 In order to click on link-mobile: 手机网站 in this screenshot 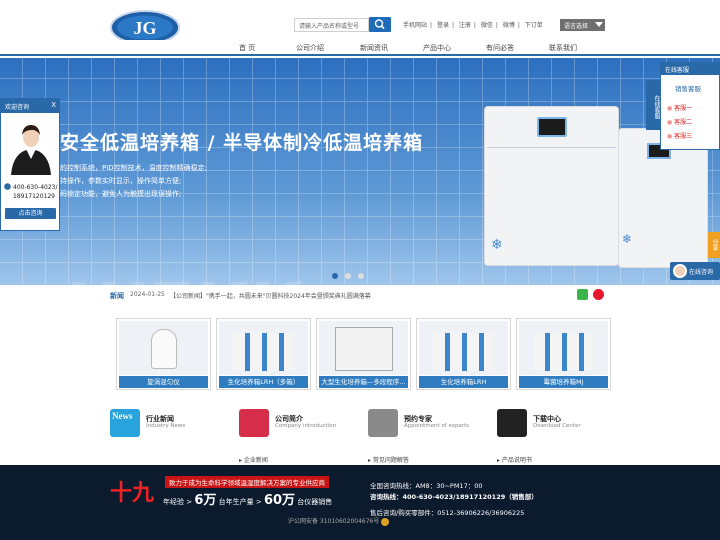, I will do `click(415, 25)`.